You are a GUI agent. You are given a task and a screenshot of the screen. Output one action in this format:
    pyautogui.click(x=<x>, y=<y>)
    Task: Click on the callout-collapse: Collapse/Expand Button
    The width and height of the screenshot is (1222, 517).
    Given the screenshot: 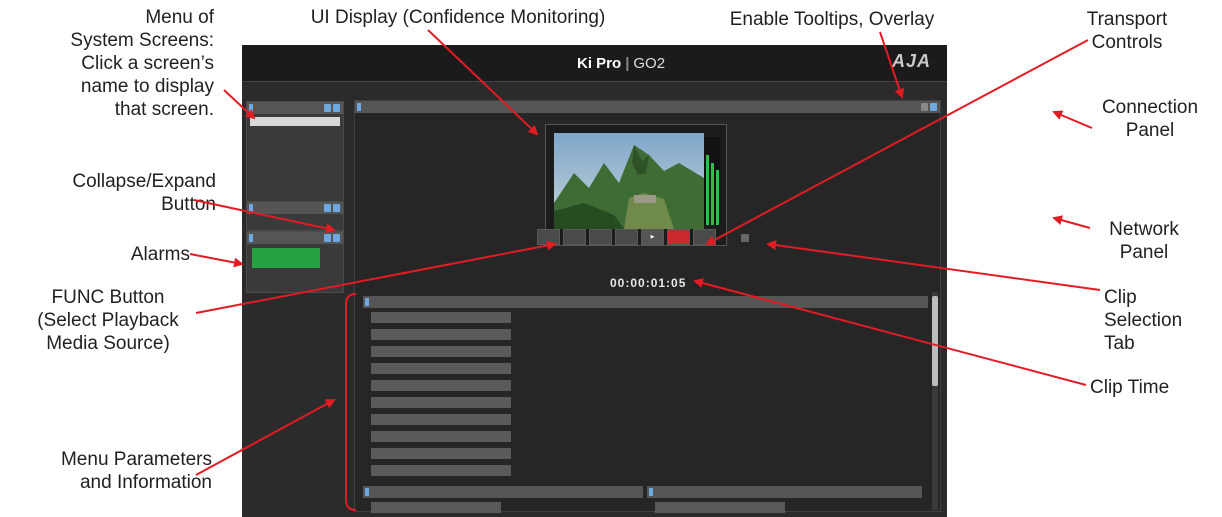 What is the action you would take?
    pyautogui.click(x=144, y=193)
    